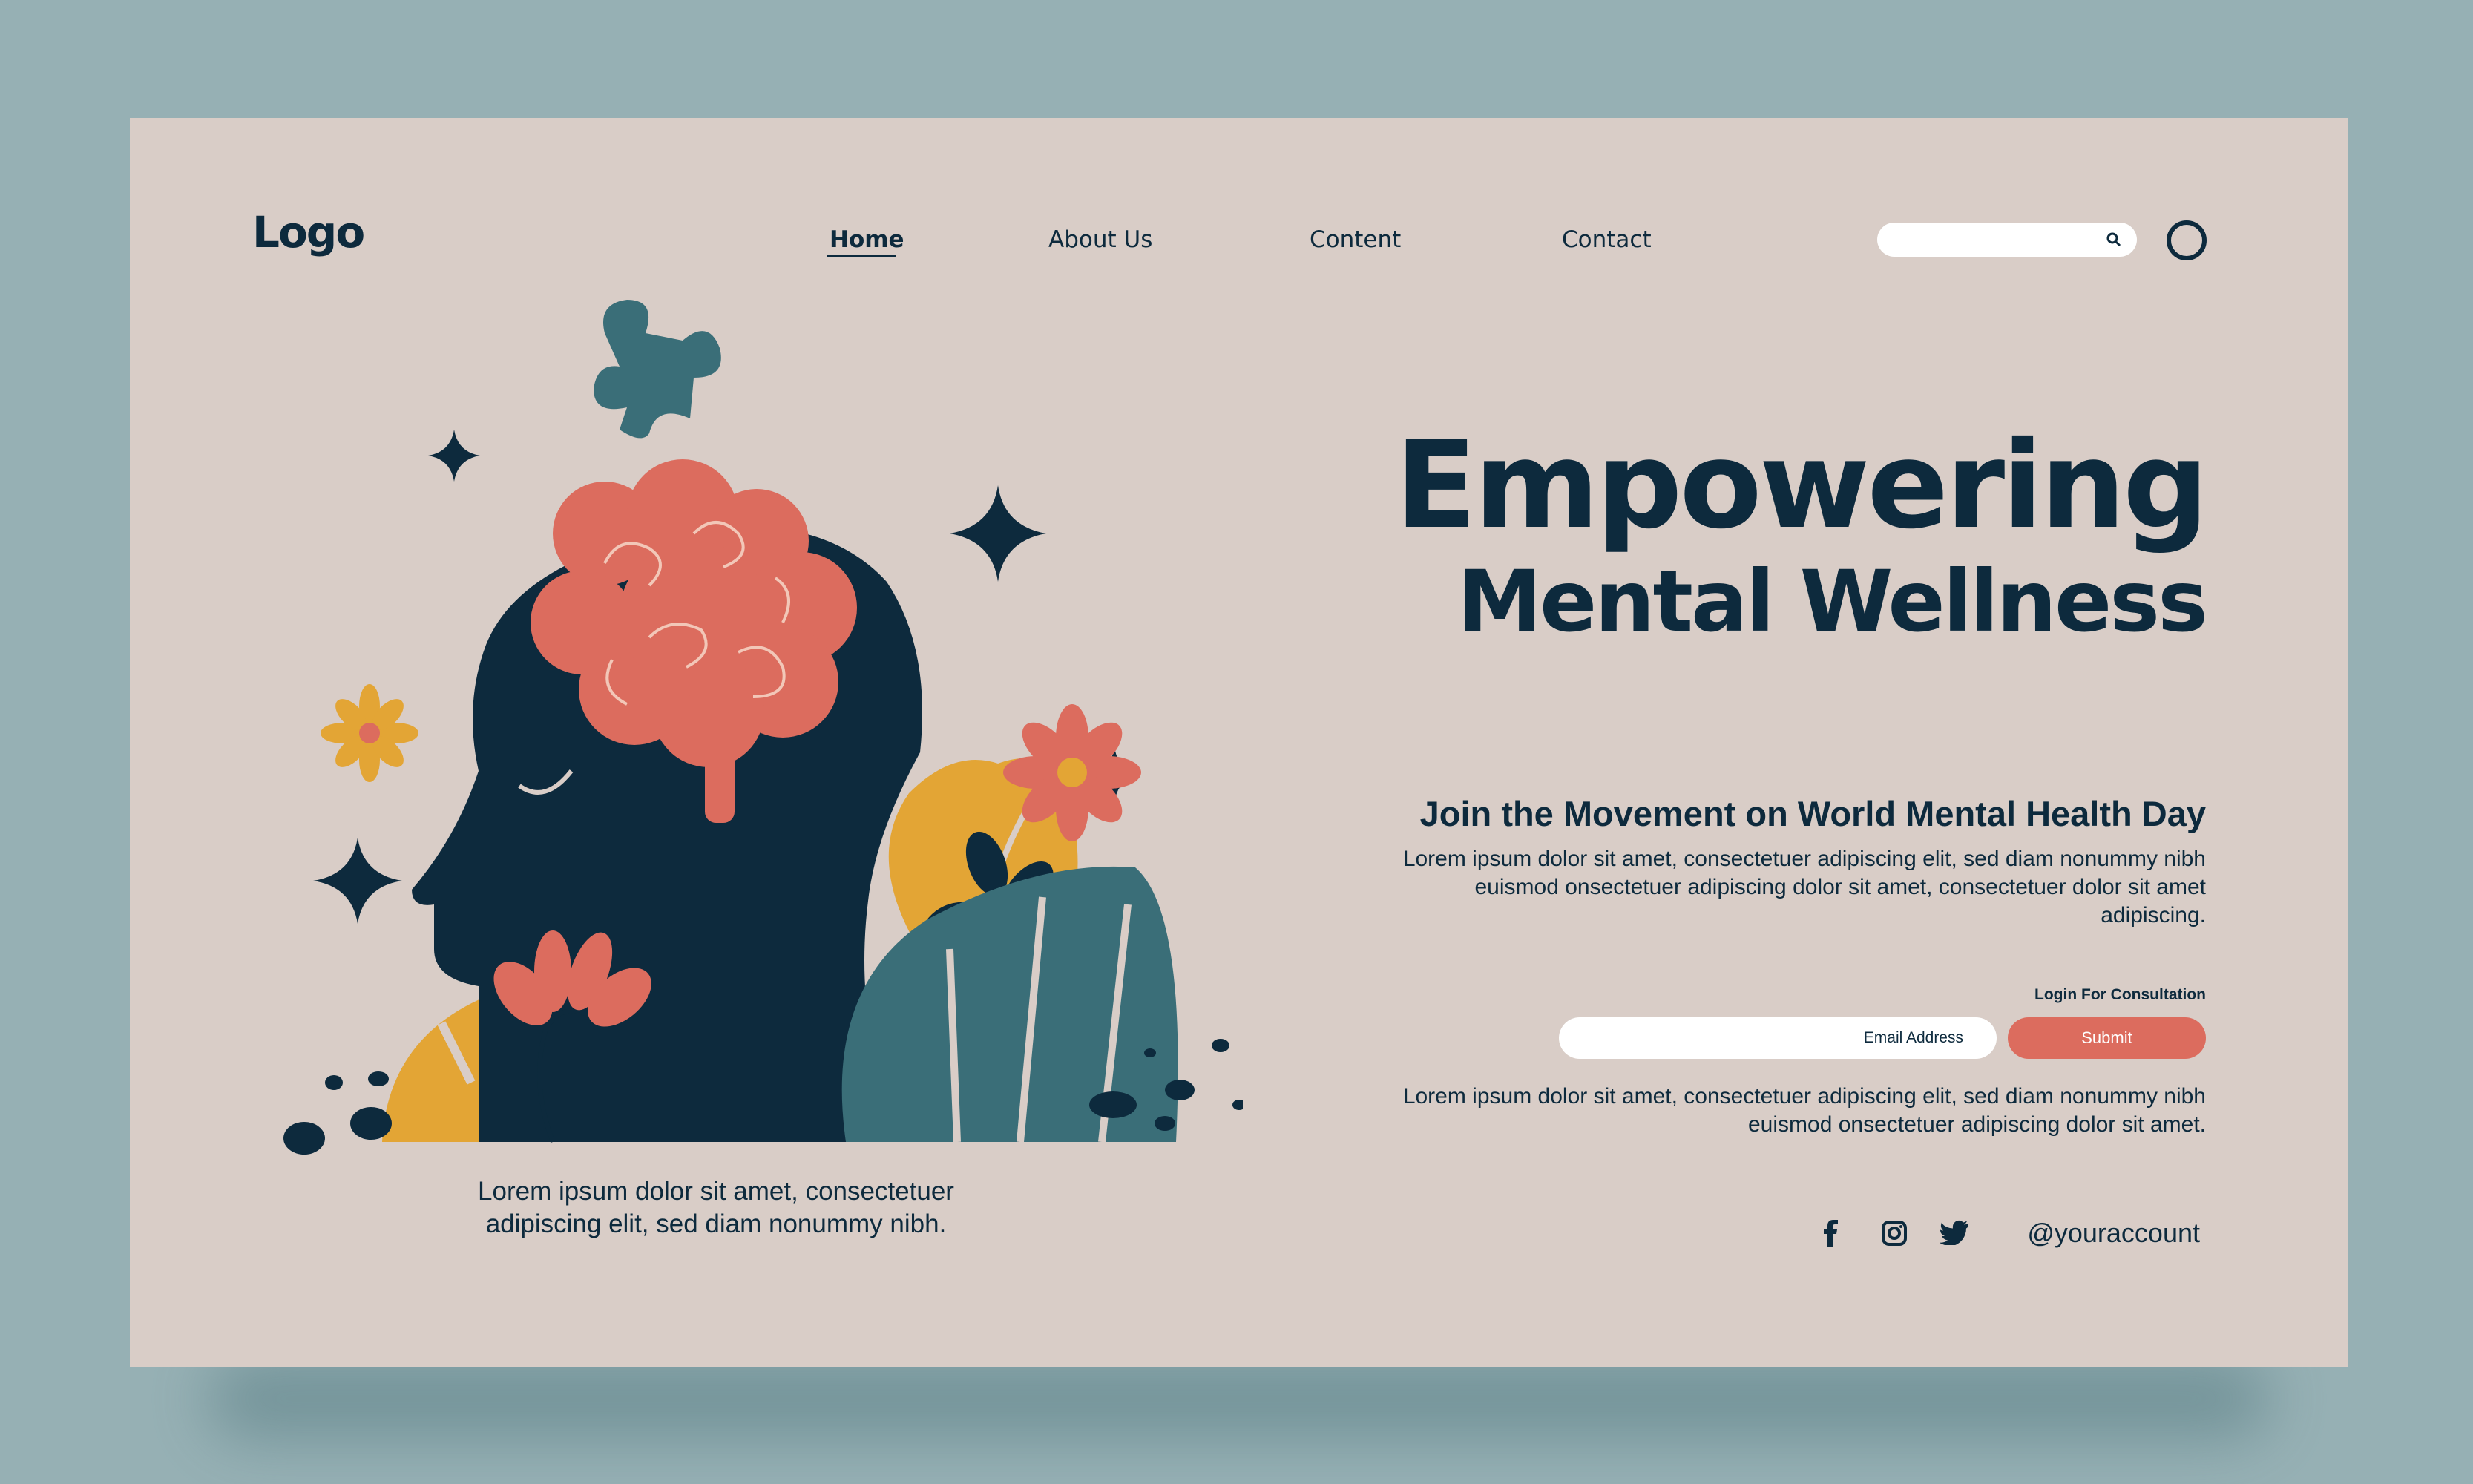 Image resolution: width=2473 pixels, height=1484 pixels. Describe the element at coordinates (2120, 994) in the screenshot. I see `login-label: Login For Consultation` at that location.